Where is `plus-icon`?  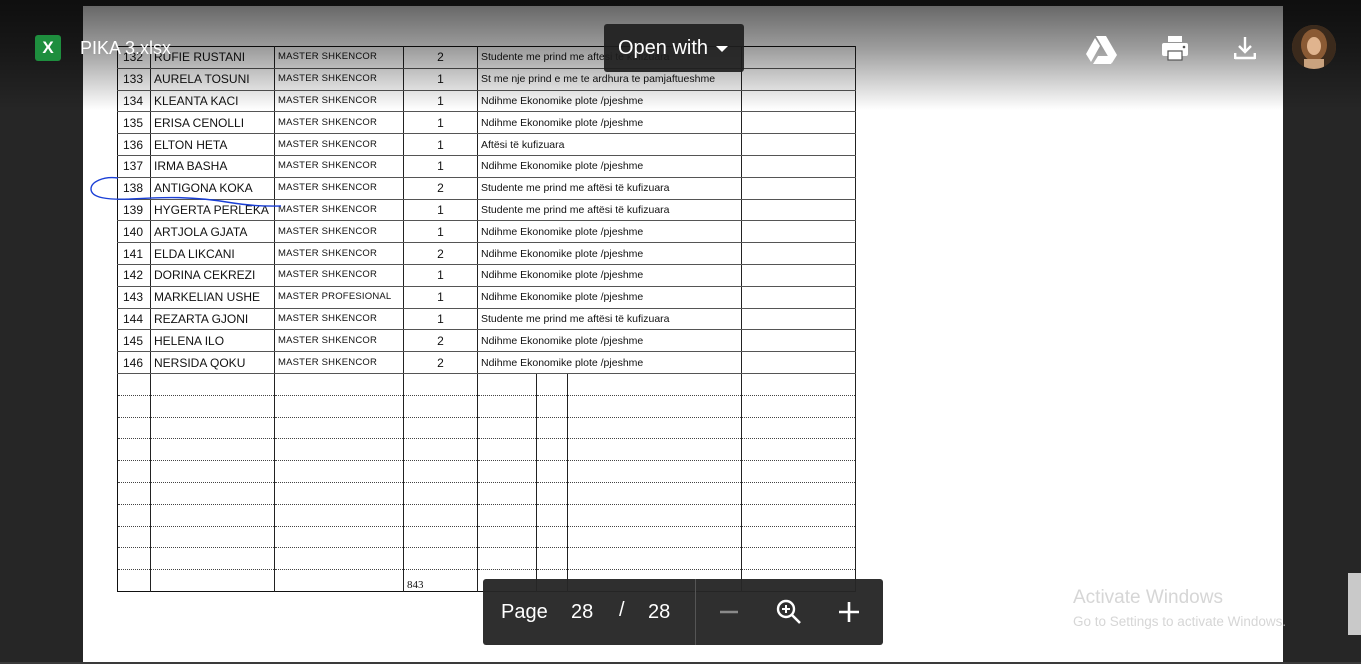 plus-icon is located at coordinates (849, 612).